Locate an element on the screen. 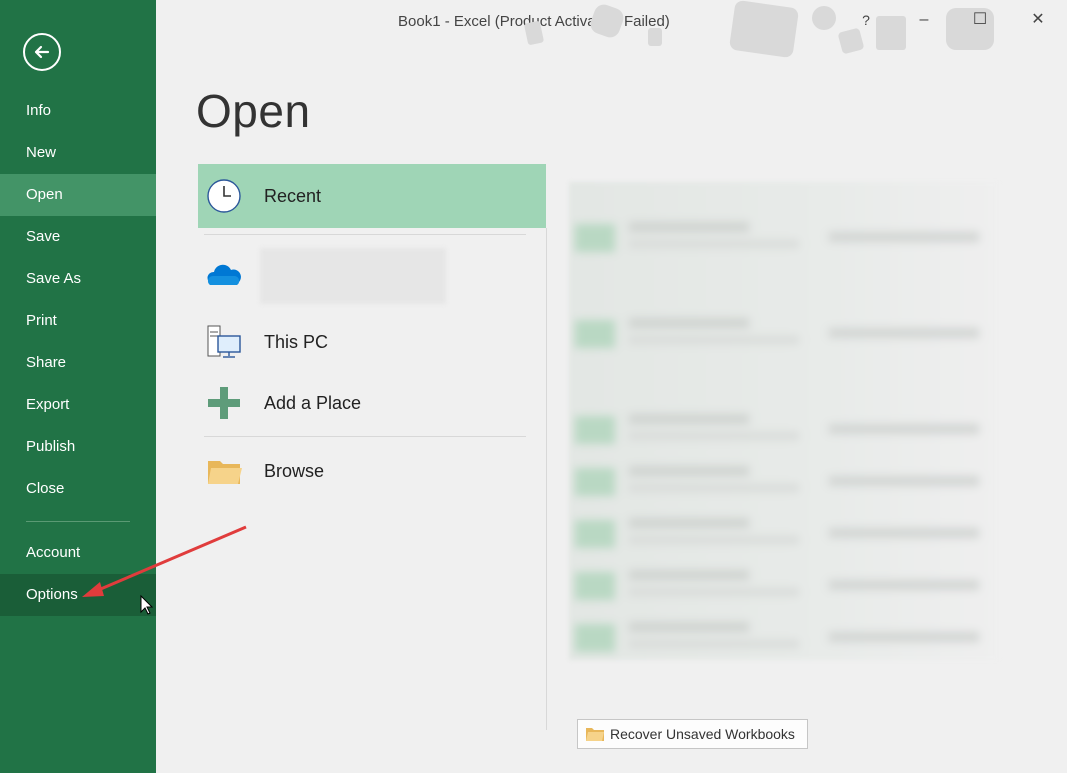 This screenshot has width=1067, height=773. recover-unsaved-workbooks-button: Recover Unsaved Workbooks is located at coordinates (692, 734).